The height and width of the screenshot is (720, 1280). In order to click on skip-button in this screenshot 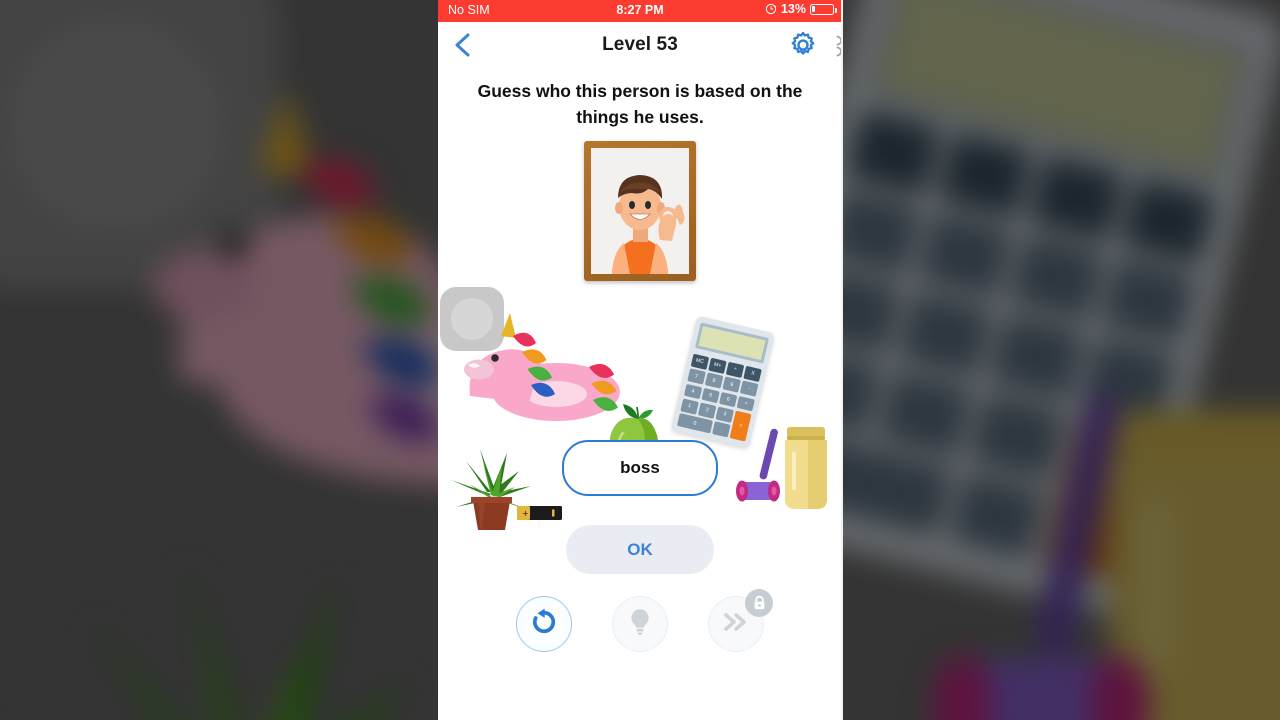, I will do `click(740, 620)`.